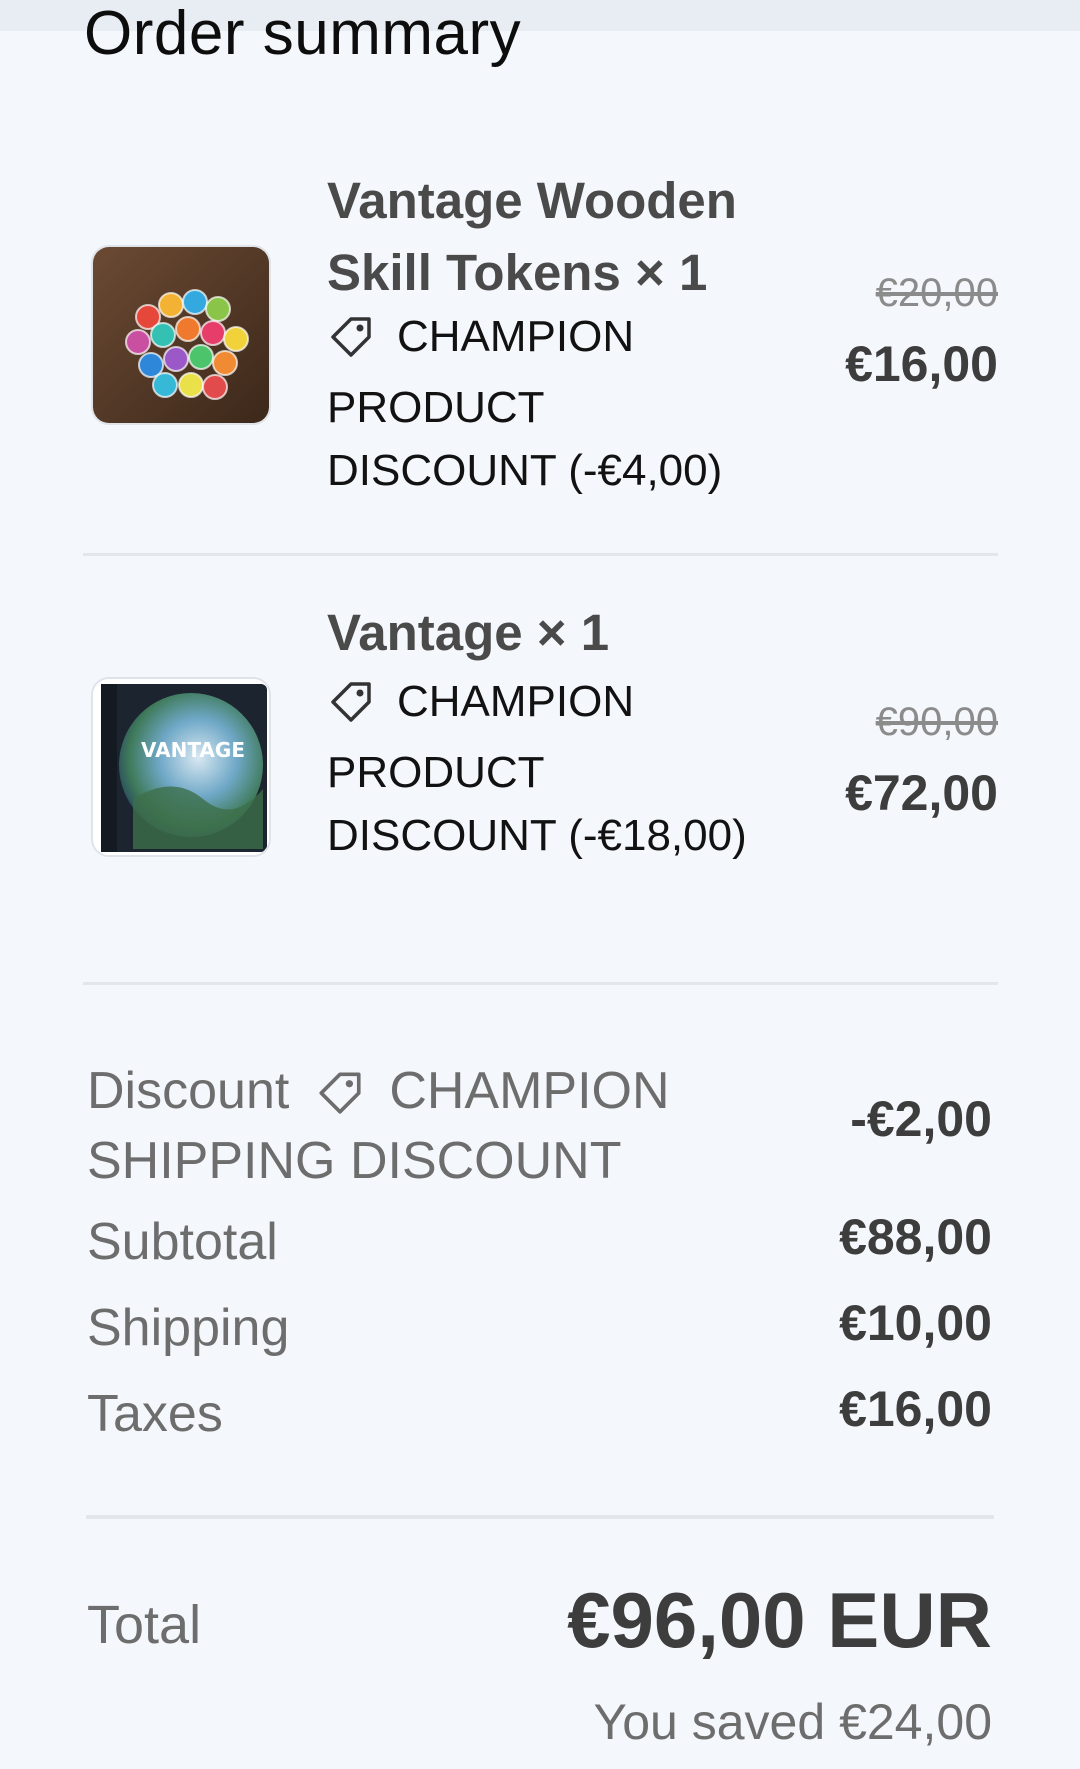 This screenshot has width=1080, height=1769. I want to click on skill-tokens-image, so click(181, 335).